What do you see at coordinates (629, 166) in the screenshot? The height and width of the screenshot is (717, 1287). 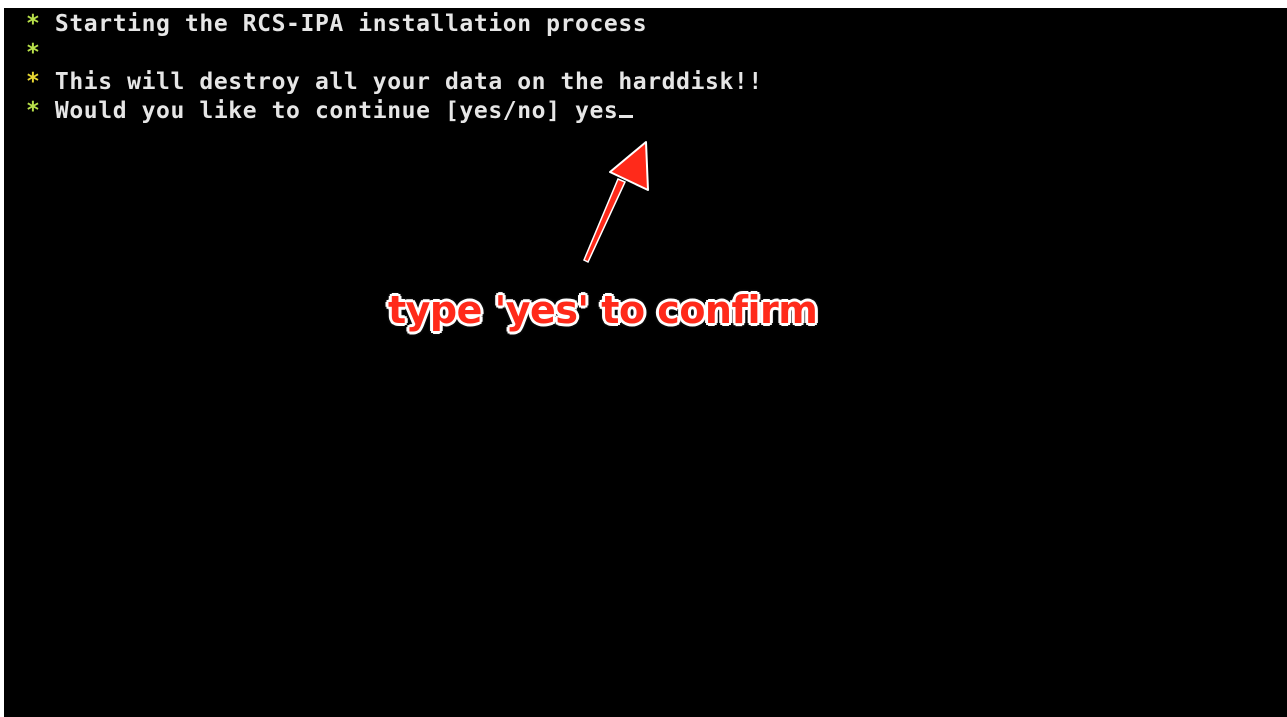 I see `arrow-head` at bounding box center [629, 166].